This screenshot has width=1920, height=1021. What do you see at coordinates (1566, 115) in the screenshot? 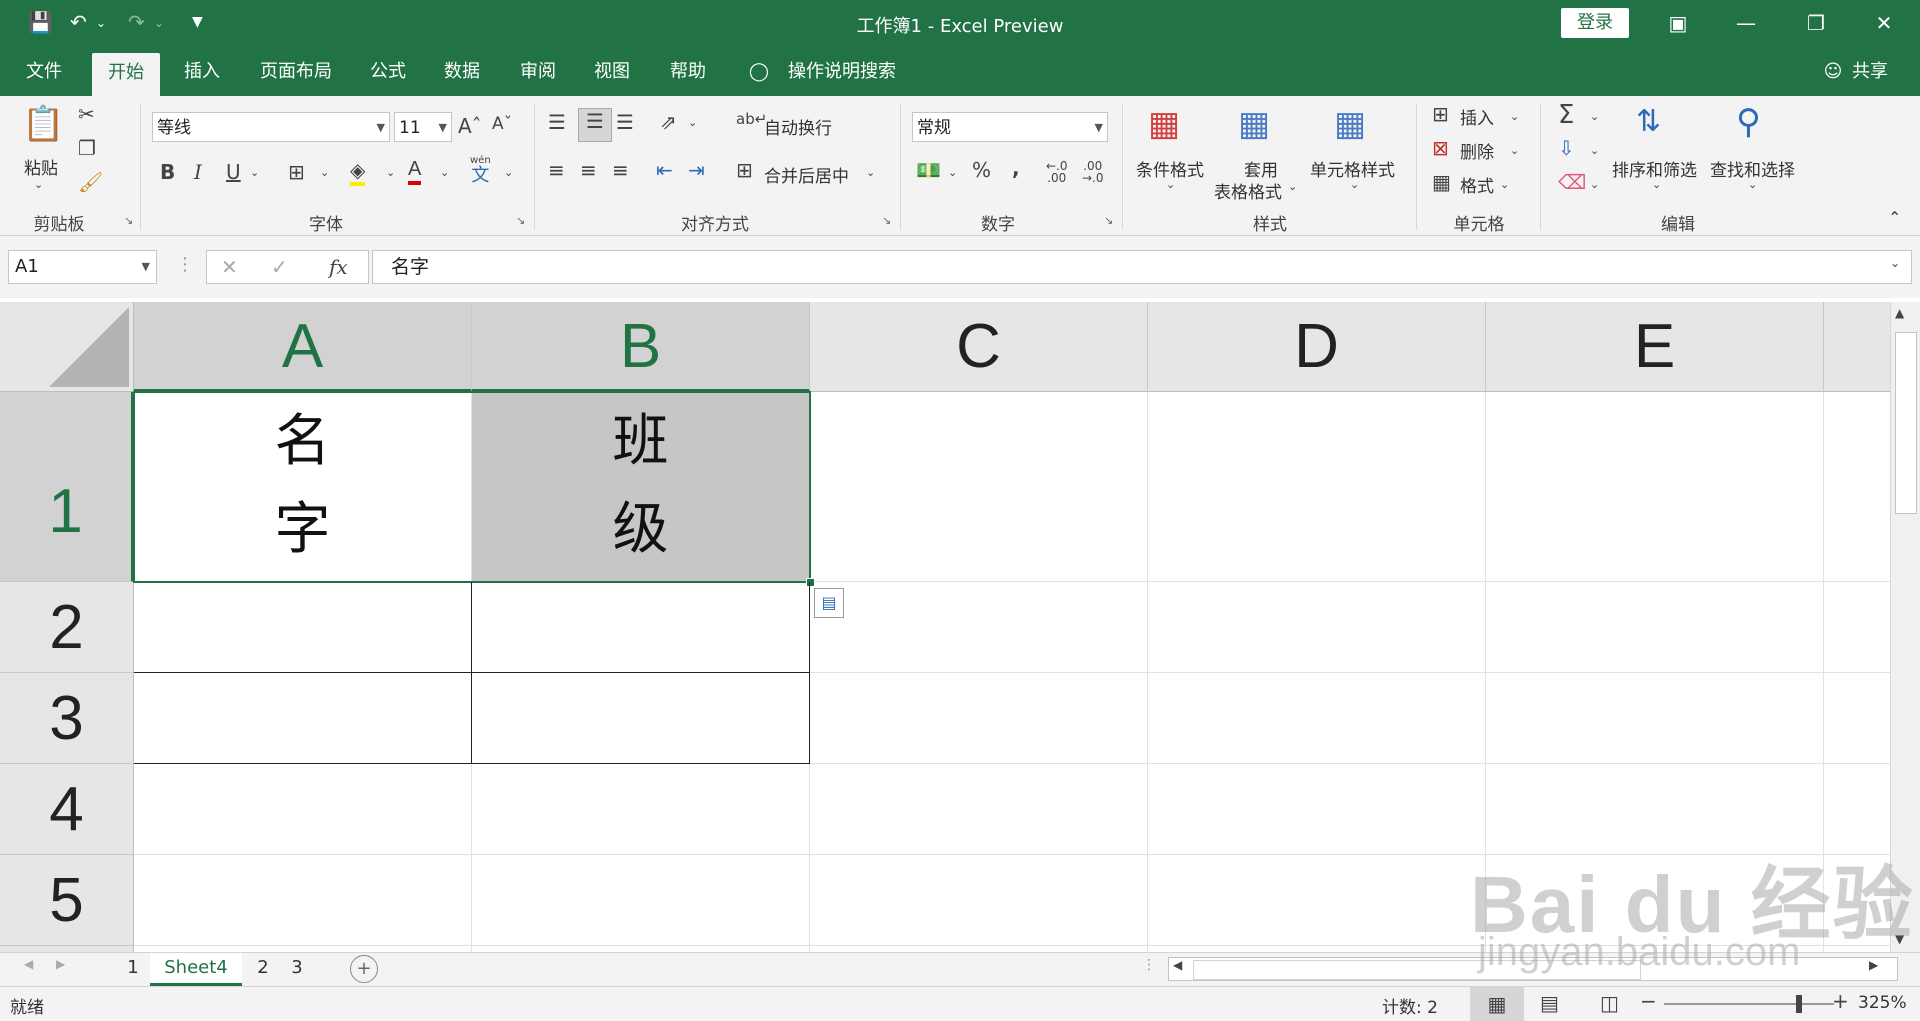
I see `autosum-icon: Σ` at bounding box center [1566, 115].